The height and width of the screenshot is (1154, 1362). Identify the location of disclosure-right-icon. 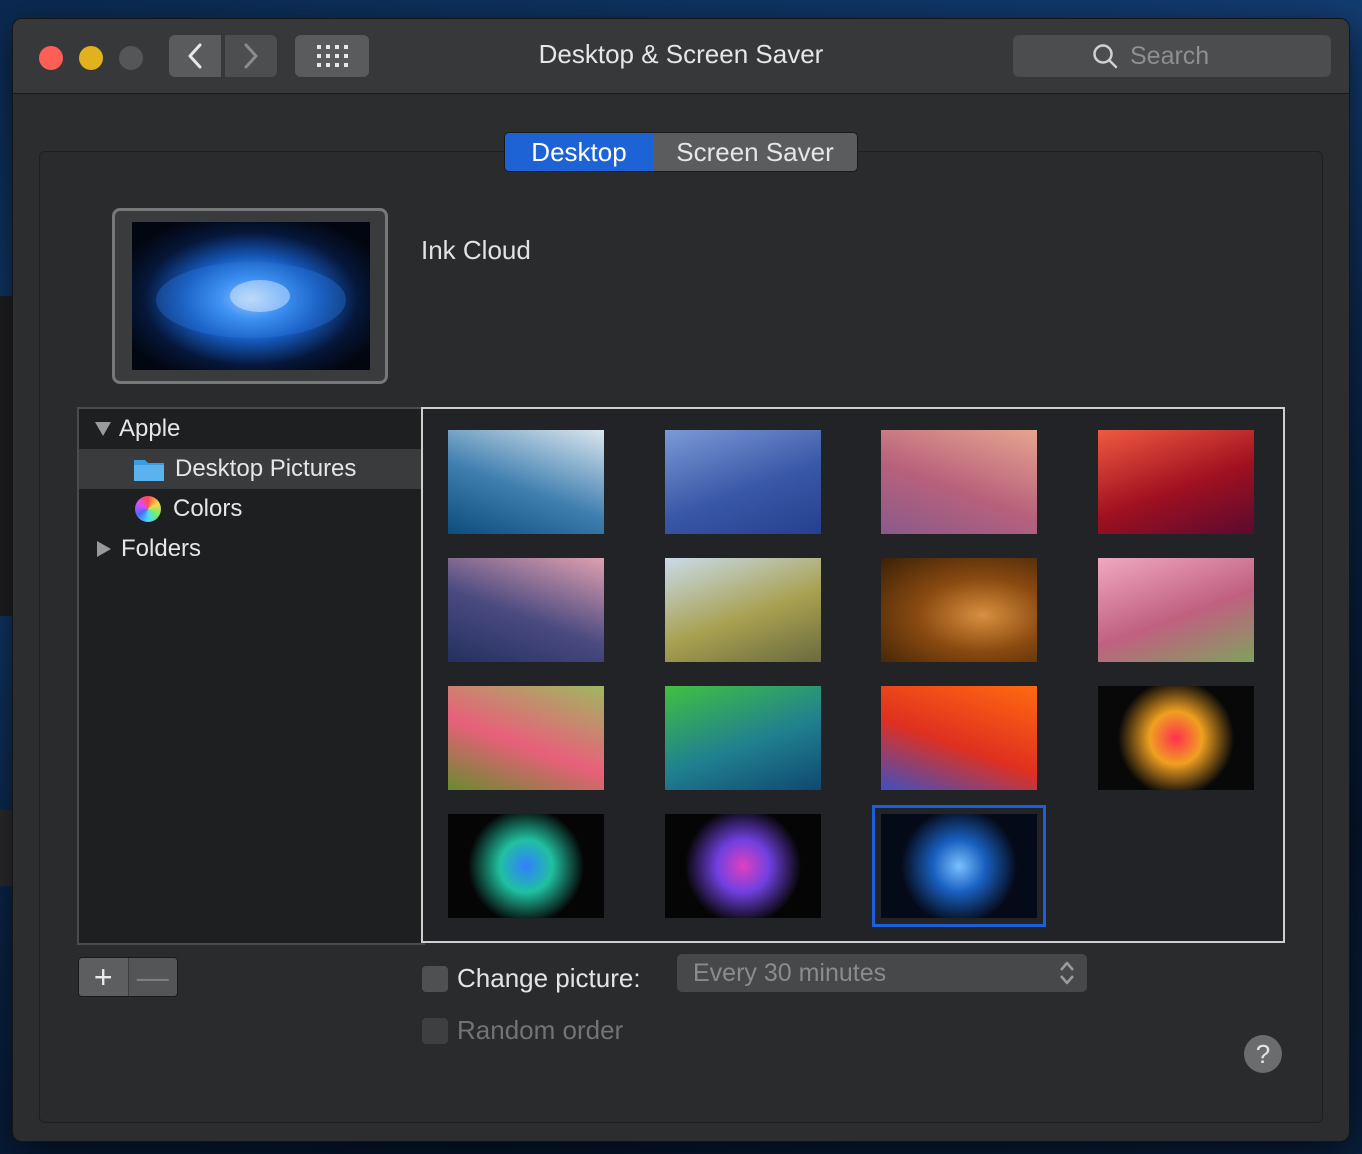
(104, 549).